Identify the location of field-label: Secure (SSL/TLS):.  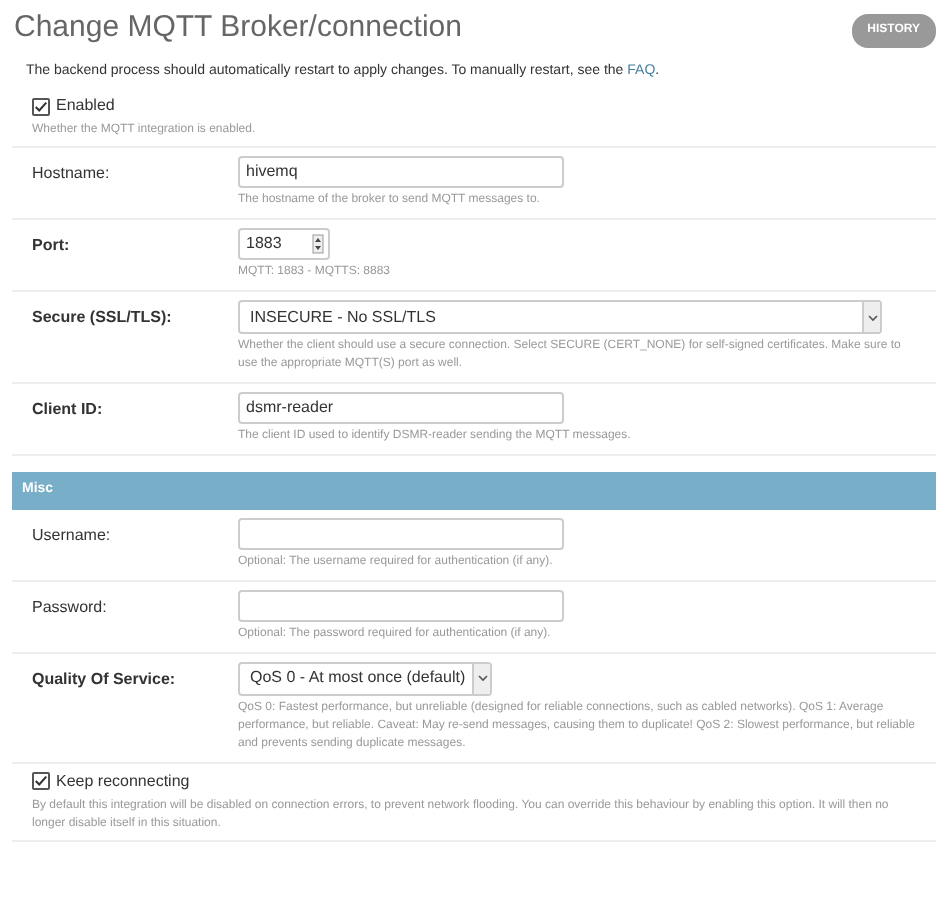
(103, 318).